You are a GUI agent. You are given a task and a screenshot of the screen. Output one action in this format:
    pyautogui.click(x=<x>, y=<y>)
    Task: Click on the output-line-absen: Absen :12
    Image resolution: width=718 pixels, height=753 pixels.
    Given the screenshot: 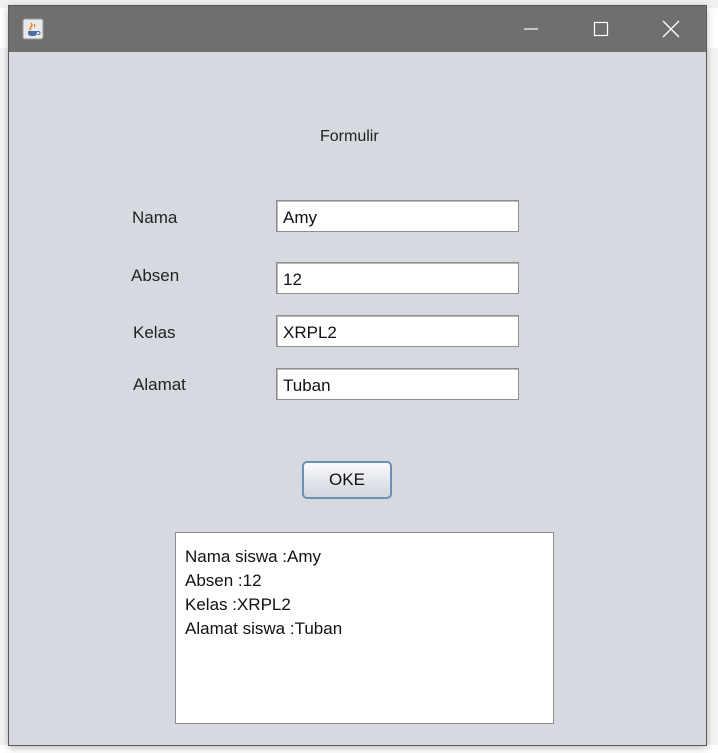 What is the action you would take?
    pyautogui.click(x=223, y=580)
    